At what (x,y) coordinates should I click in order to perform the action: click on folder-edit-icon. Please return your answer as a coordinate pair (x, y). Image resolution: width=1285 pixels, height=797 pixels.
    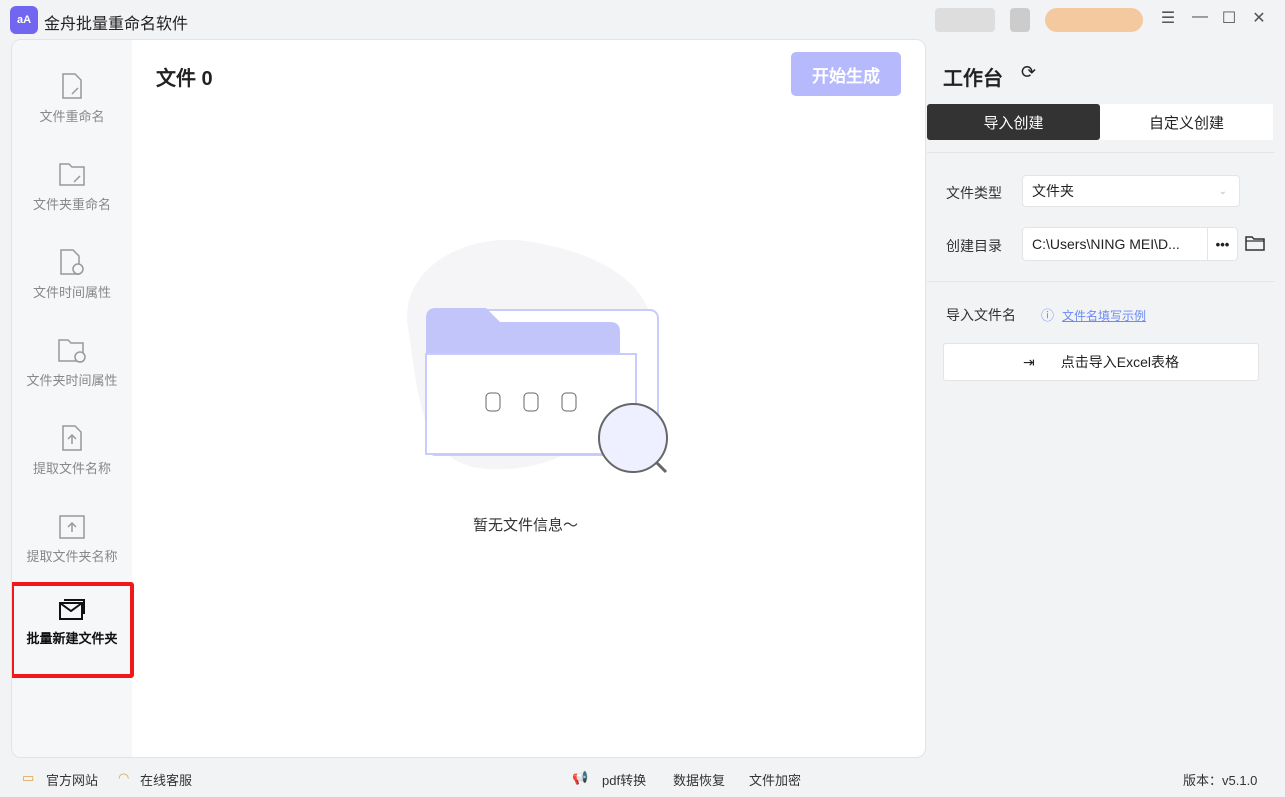
    Looking at the image, I should click on (72, 174).